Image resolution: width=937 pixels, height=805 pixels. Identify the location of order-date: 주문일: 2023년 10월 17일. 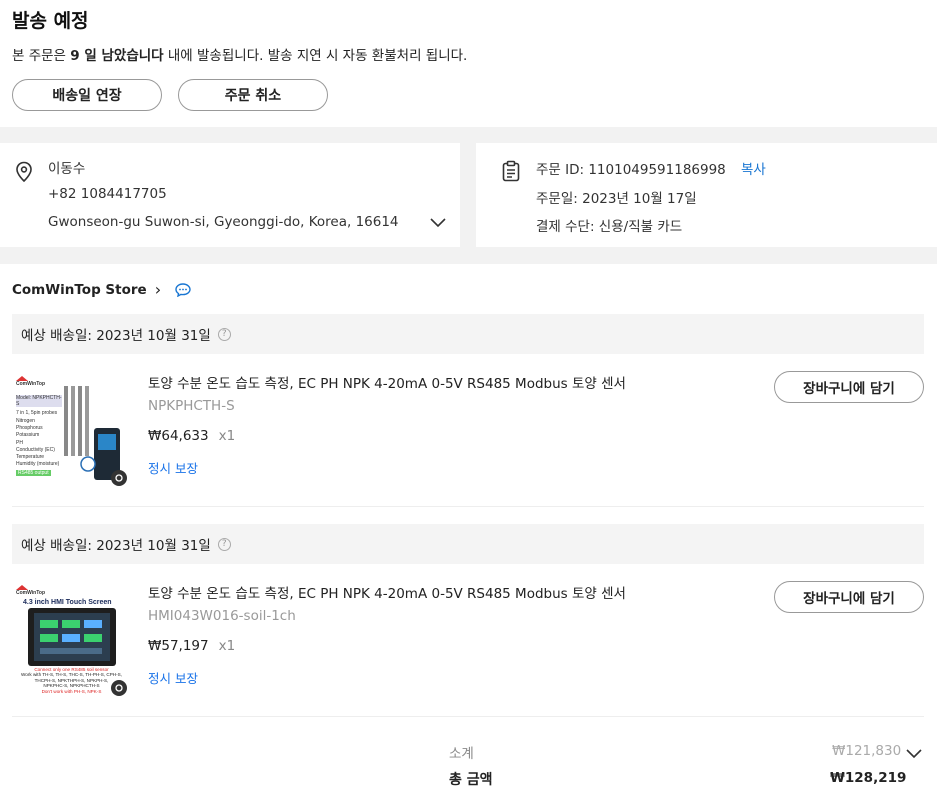
(616, 199).